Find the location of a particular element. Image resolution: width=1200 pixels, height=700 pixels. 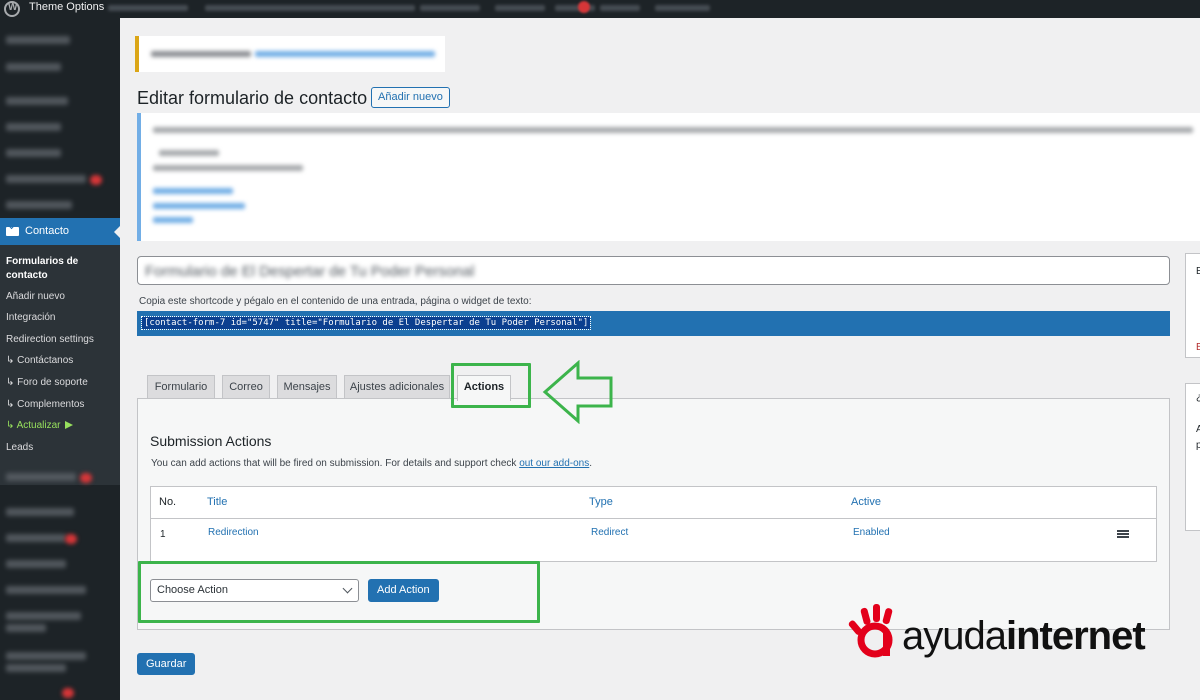

submenu-anadir-nuevo: Añadir nuevo is located at coordinates (35, 297).